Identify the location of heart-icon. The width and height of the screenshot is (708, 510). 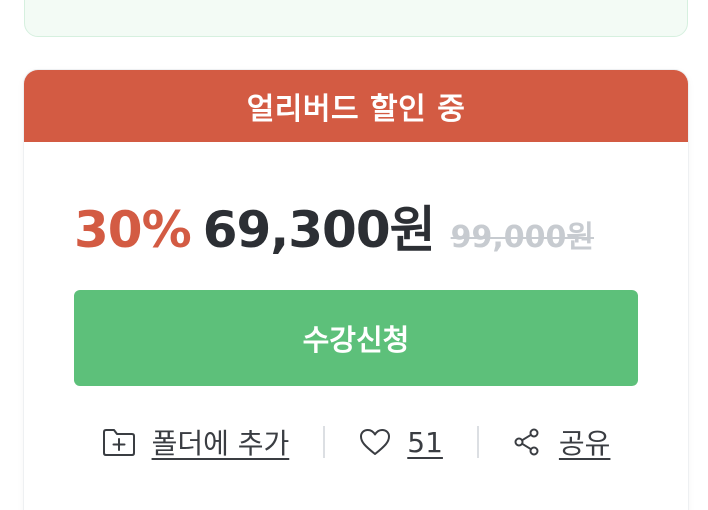
(383, 442).